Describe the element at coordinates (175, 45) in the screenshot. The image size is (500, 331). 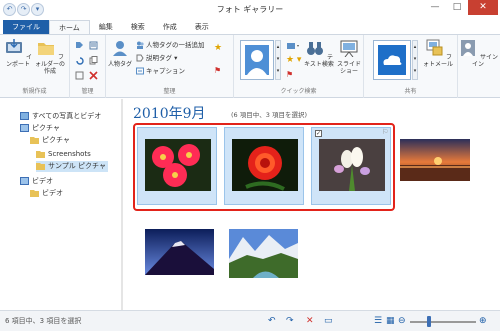
I see `bulk-people-tag-label: 人物タグの一括追加` at that location.